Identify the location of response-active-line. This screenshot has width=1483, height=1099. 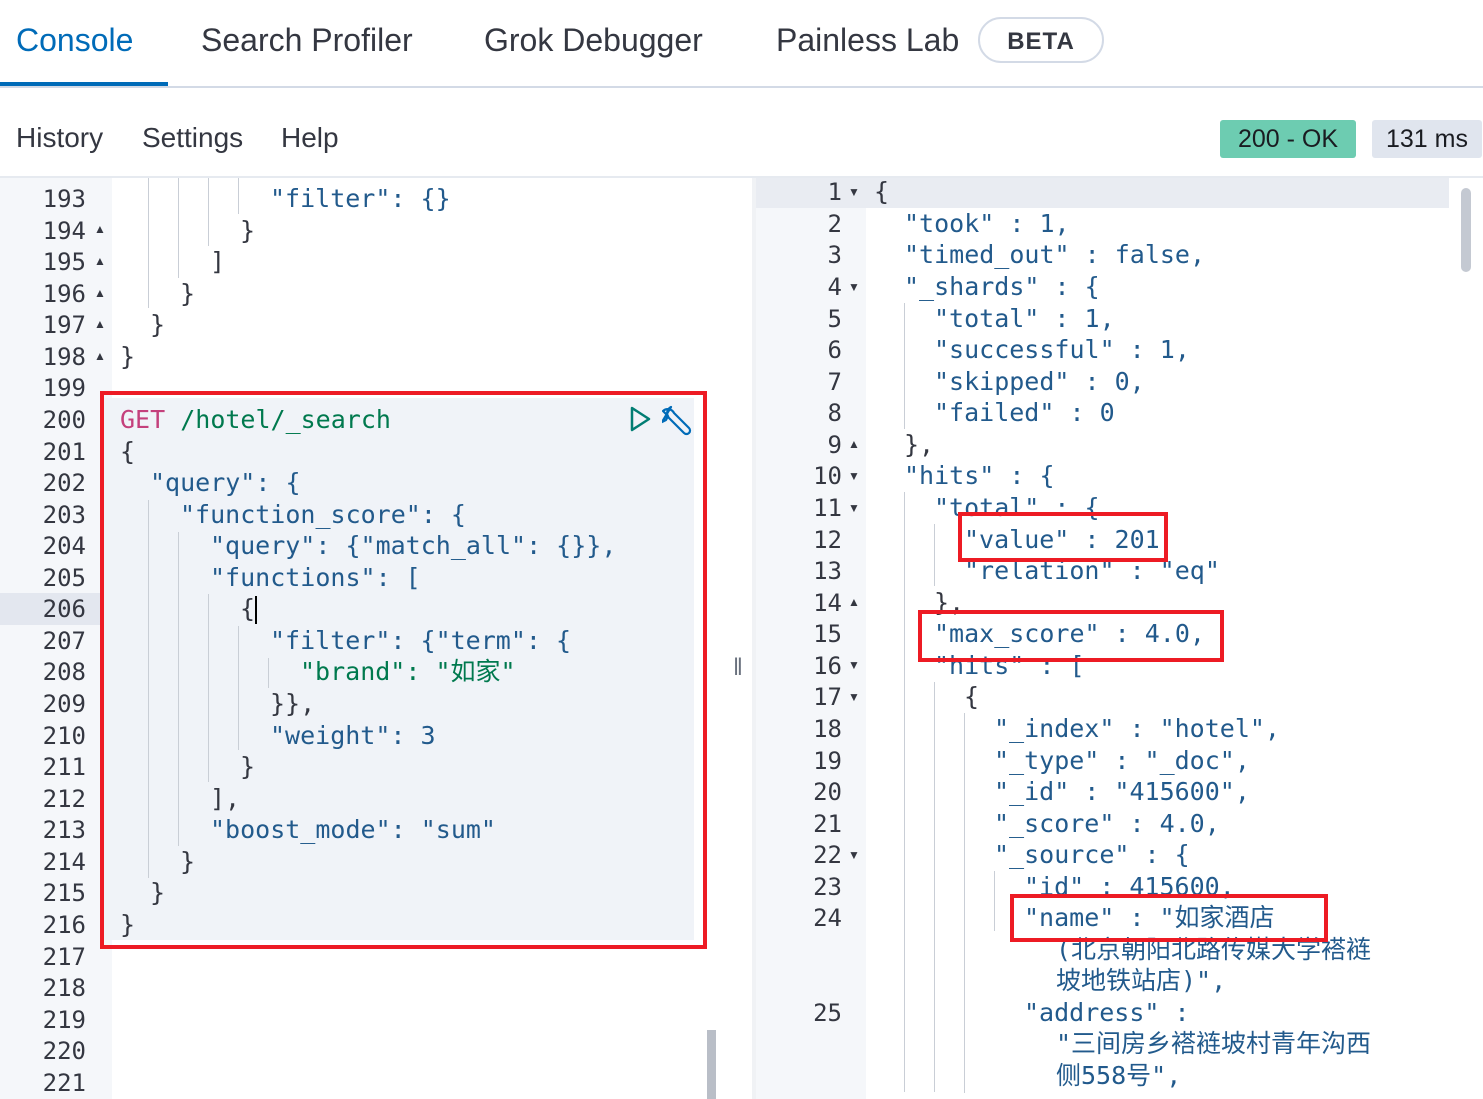
(1102, 193).